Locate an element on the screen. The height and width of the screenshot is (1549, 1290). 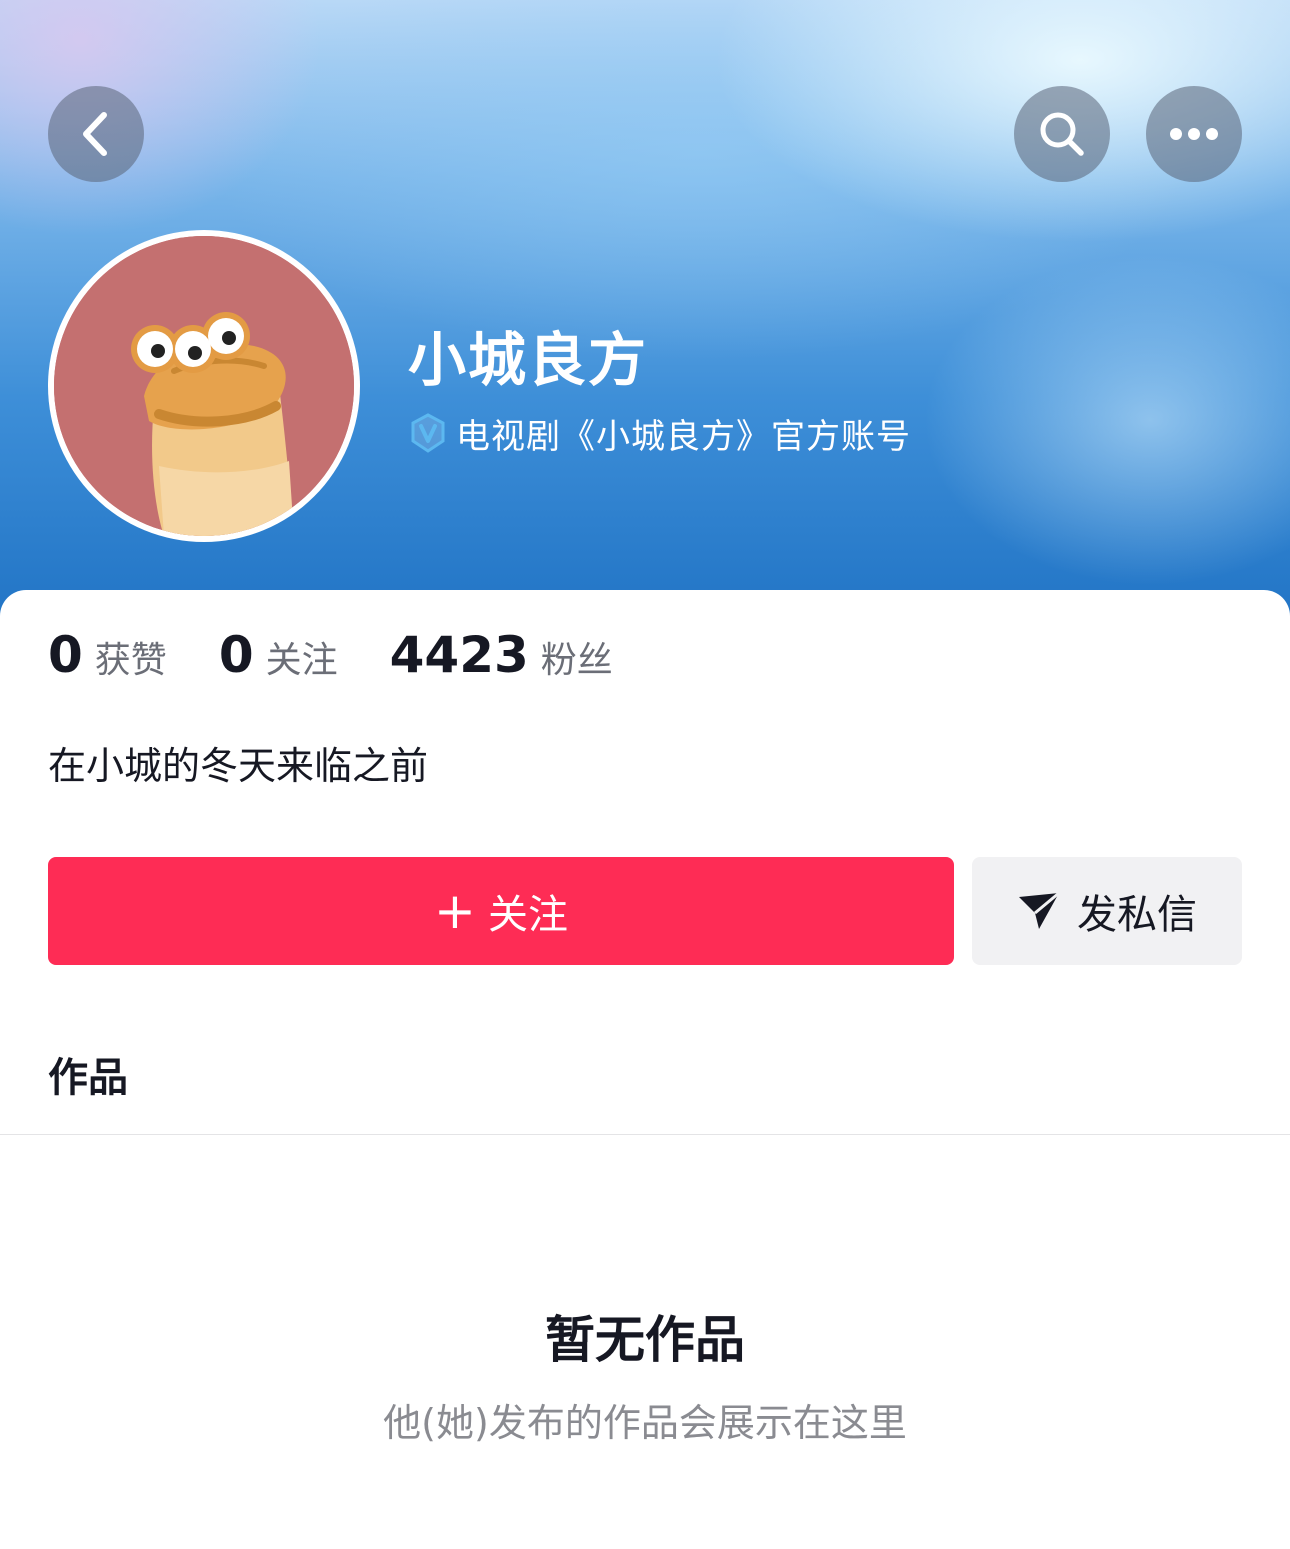
stat-following-value: 0 is located at coordinates (236, 655).